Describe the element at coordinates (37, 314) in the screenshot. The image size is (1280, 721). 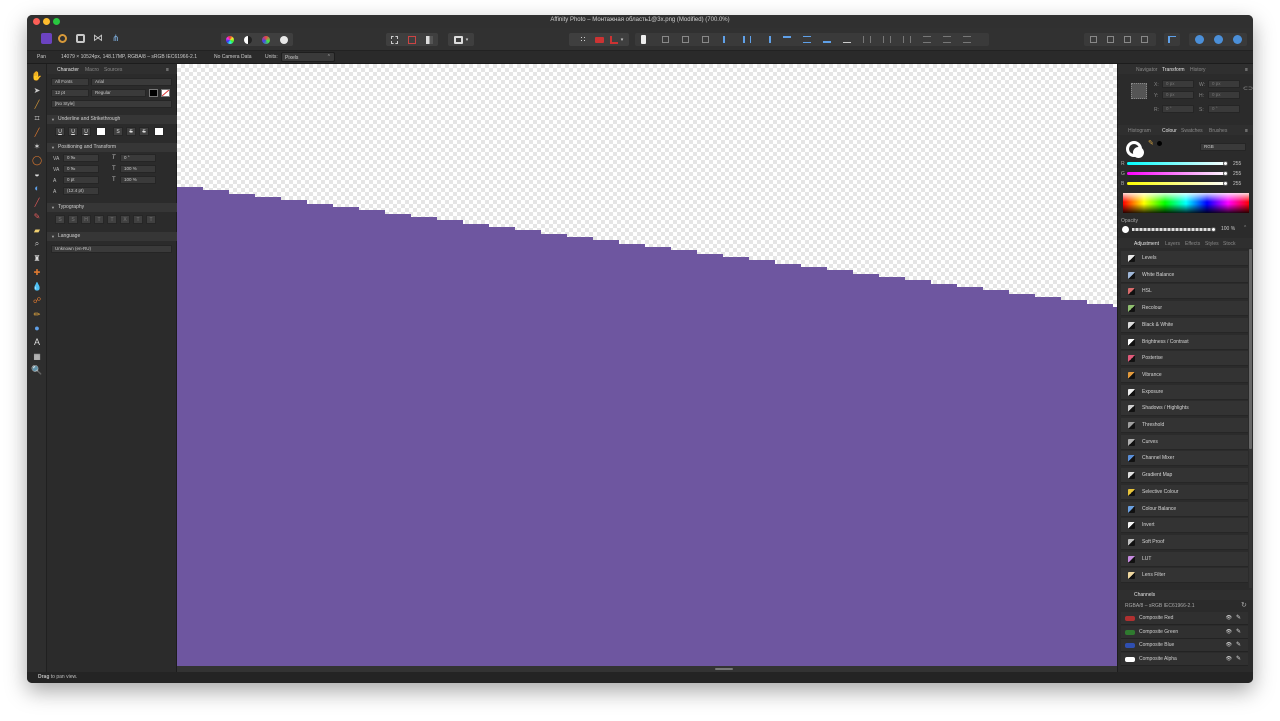
I see `sponge-icon: ✏` at that location.